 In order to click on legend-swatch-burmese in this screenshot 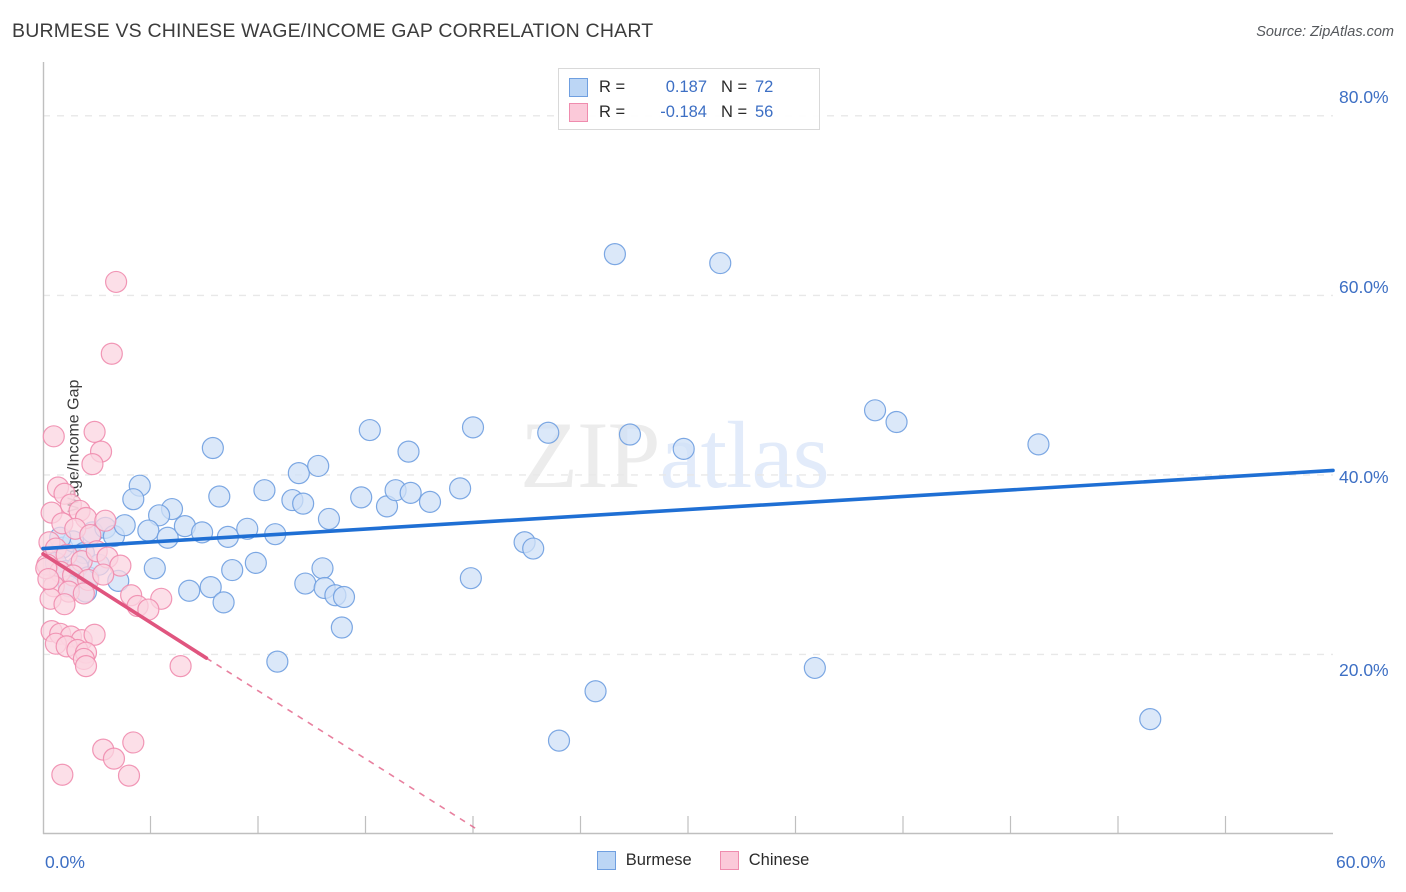, I will do `click(606, 860)`.